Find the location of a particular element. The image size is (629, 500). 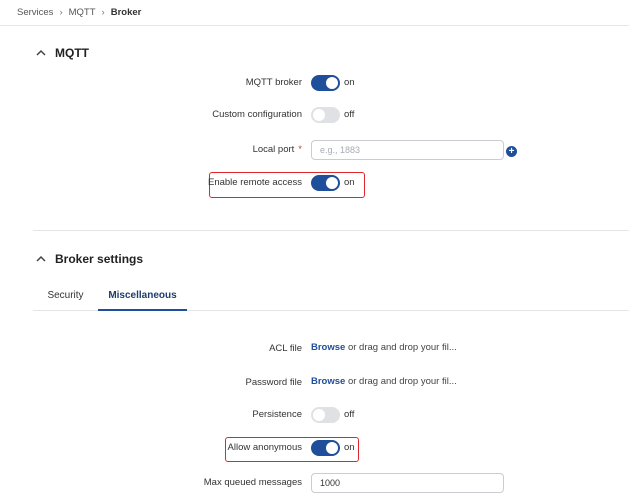

enable-remote-access-label: Enable remote access is located at coordinates (255, 182).